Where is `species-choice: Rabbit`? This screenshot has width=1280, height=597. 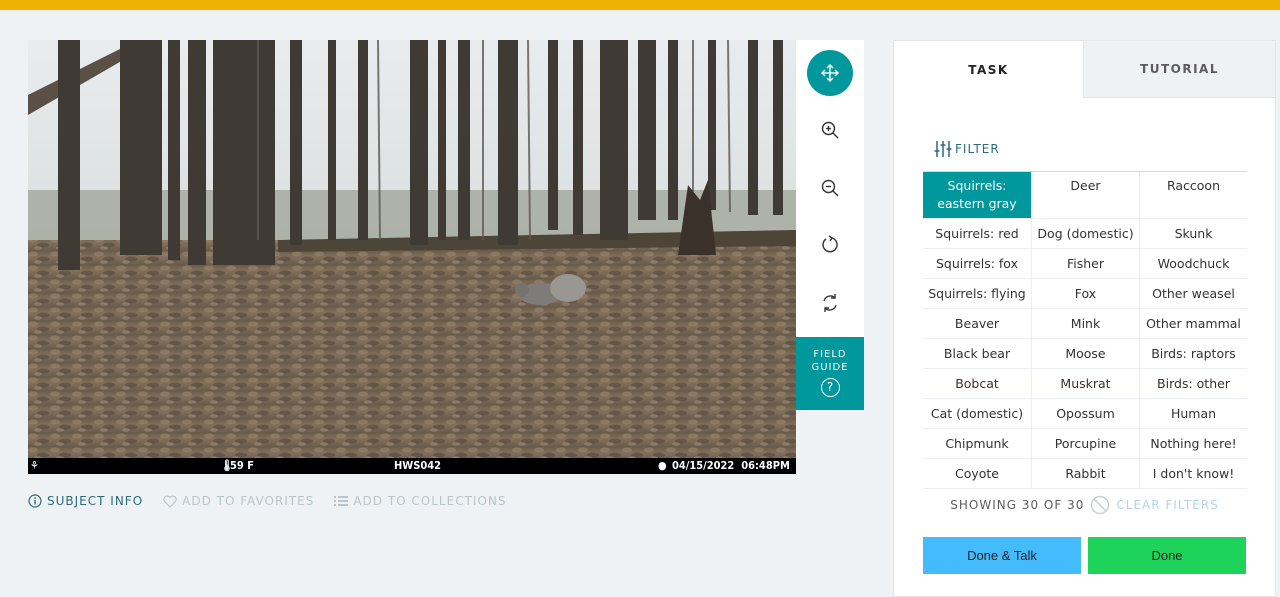 species-choice: Rabbit is located at coordinates (1085, 473).